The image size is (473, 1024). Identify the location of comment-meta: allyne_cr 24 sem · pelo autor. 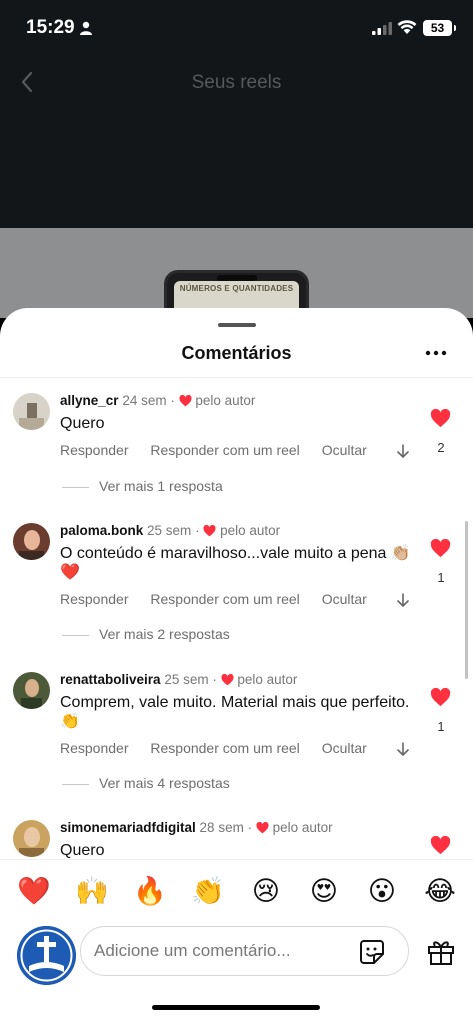
(158, 400).